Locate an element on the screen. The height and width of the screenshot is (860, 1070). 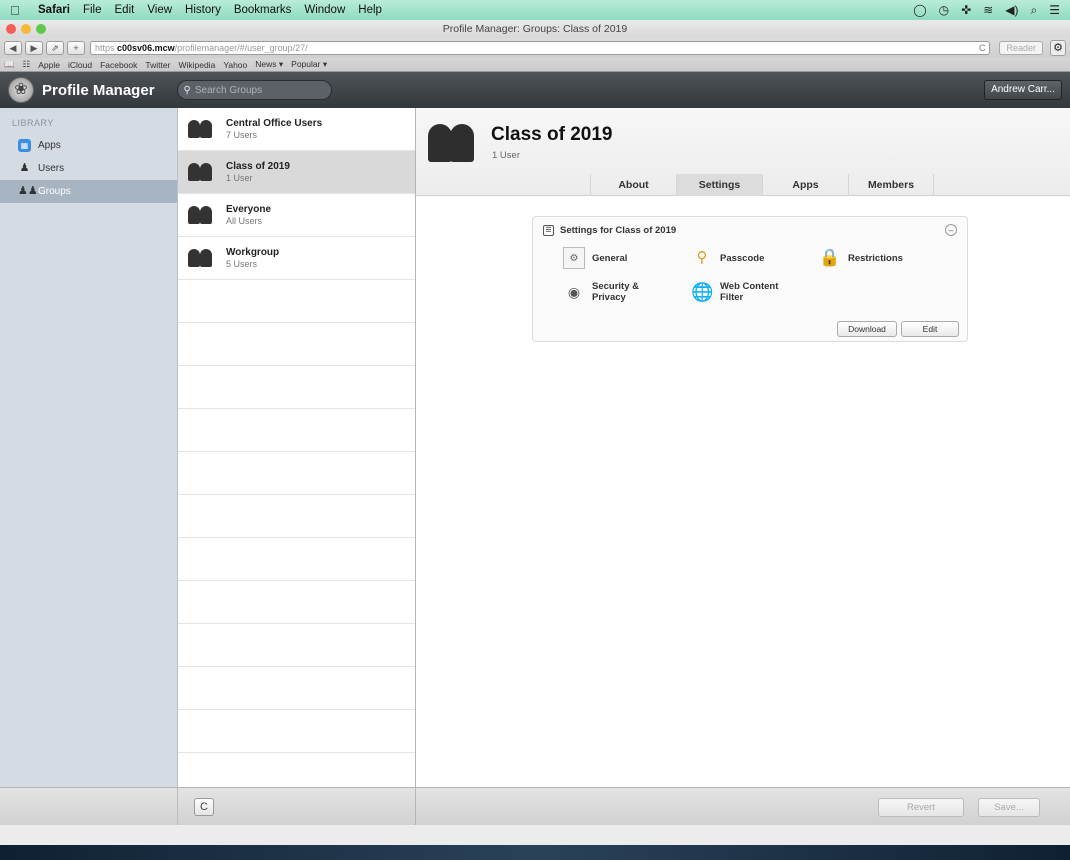
close-window-button is located at coordinates (11, 29).